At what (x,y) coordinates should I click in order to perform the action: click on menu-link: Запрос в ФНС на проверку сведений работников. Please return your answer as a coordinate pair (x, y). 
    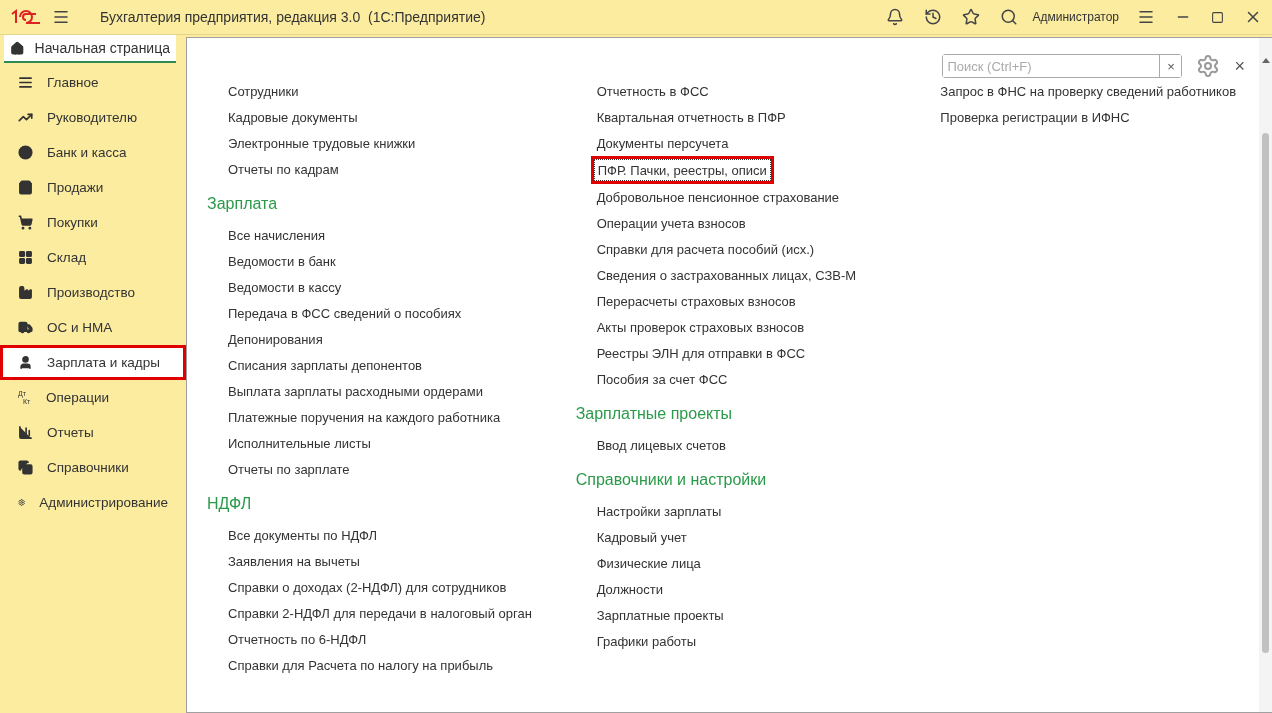
    Looking at the image, I should click on (1088, 91).